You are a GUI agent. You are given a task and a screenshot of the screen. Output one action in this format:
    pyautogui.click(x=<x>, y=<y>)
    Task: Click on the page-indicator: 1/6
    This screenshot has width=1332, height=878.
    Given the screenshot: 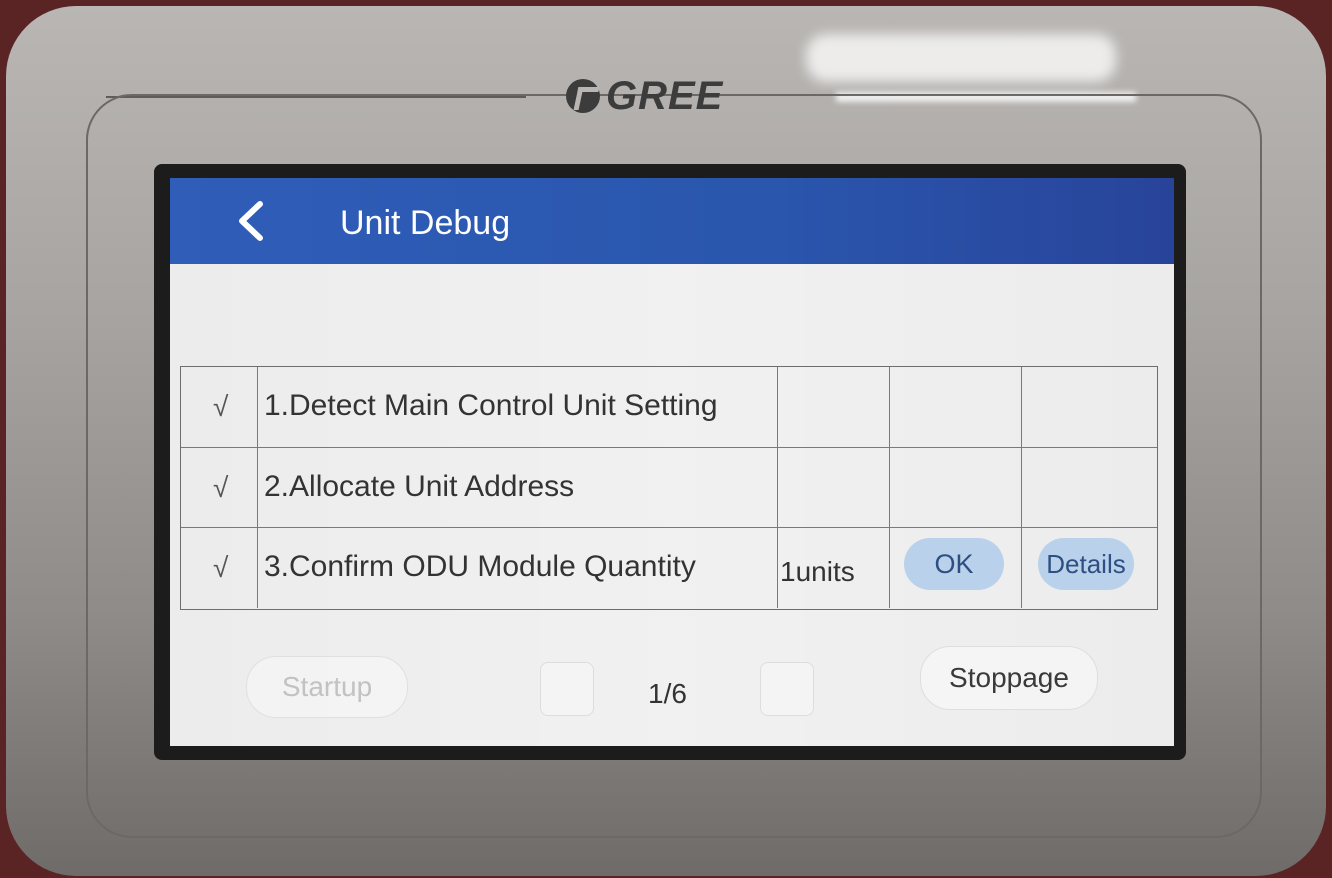 What is the action you would take?
    pyautogui.click(x=667, y=693)
    